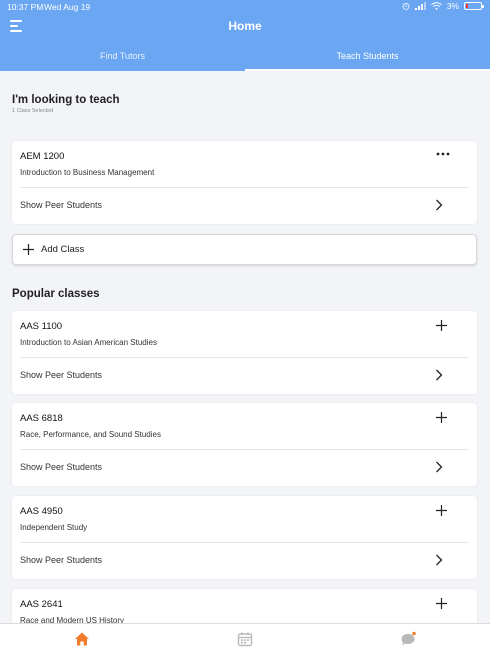 The image size is (490, 654). What do you see at coordinates (436, 6) in the screenshot?
I see `wifi-icon` at bounding box center [436, 6].